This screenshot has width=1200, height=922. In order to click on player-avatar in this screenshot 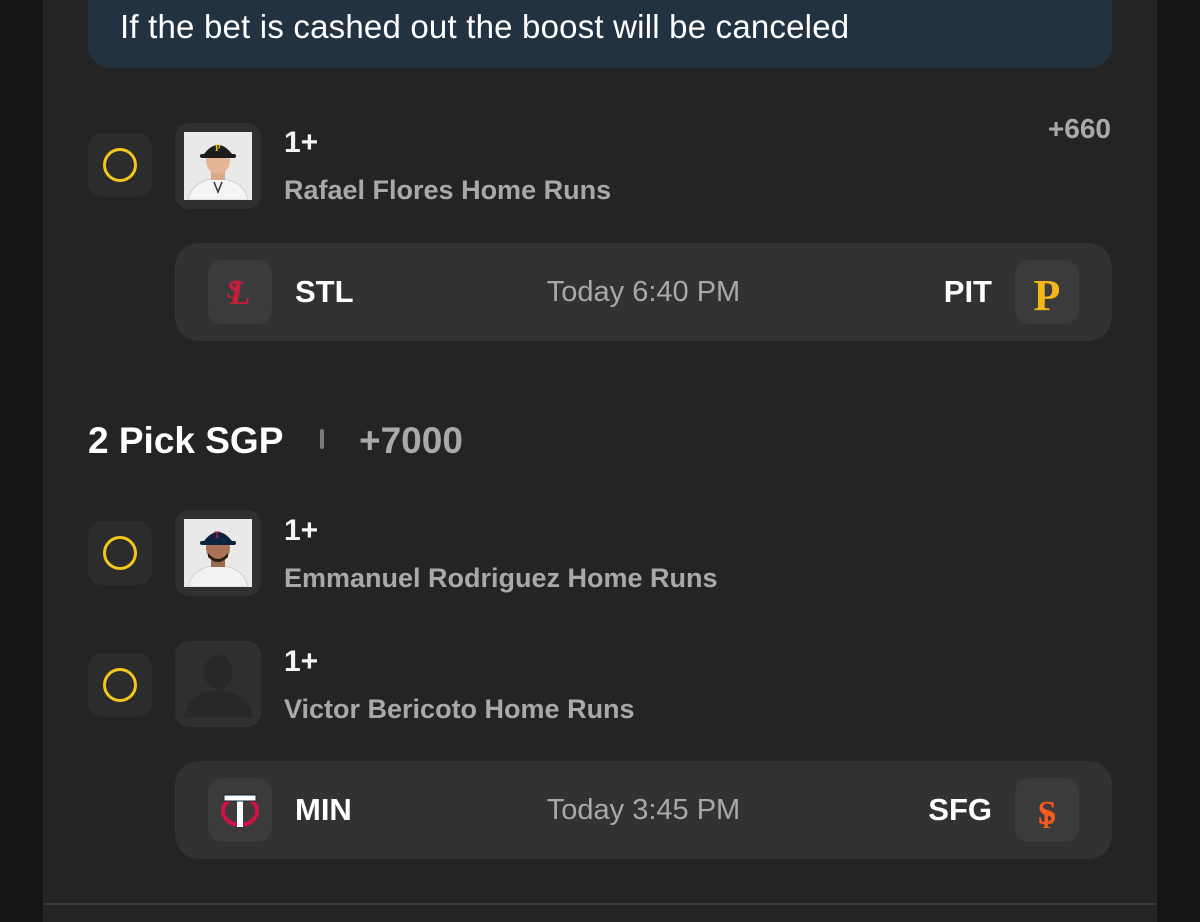, I will do `click(218, 684)`.